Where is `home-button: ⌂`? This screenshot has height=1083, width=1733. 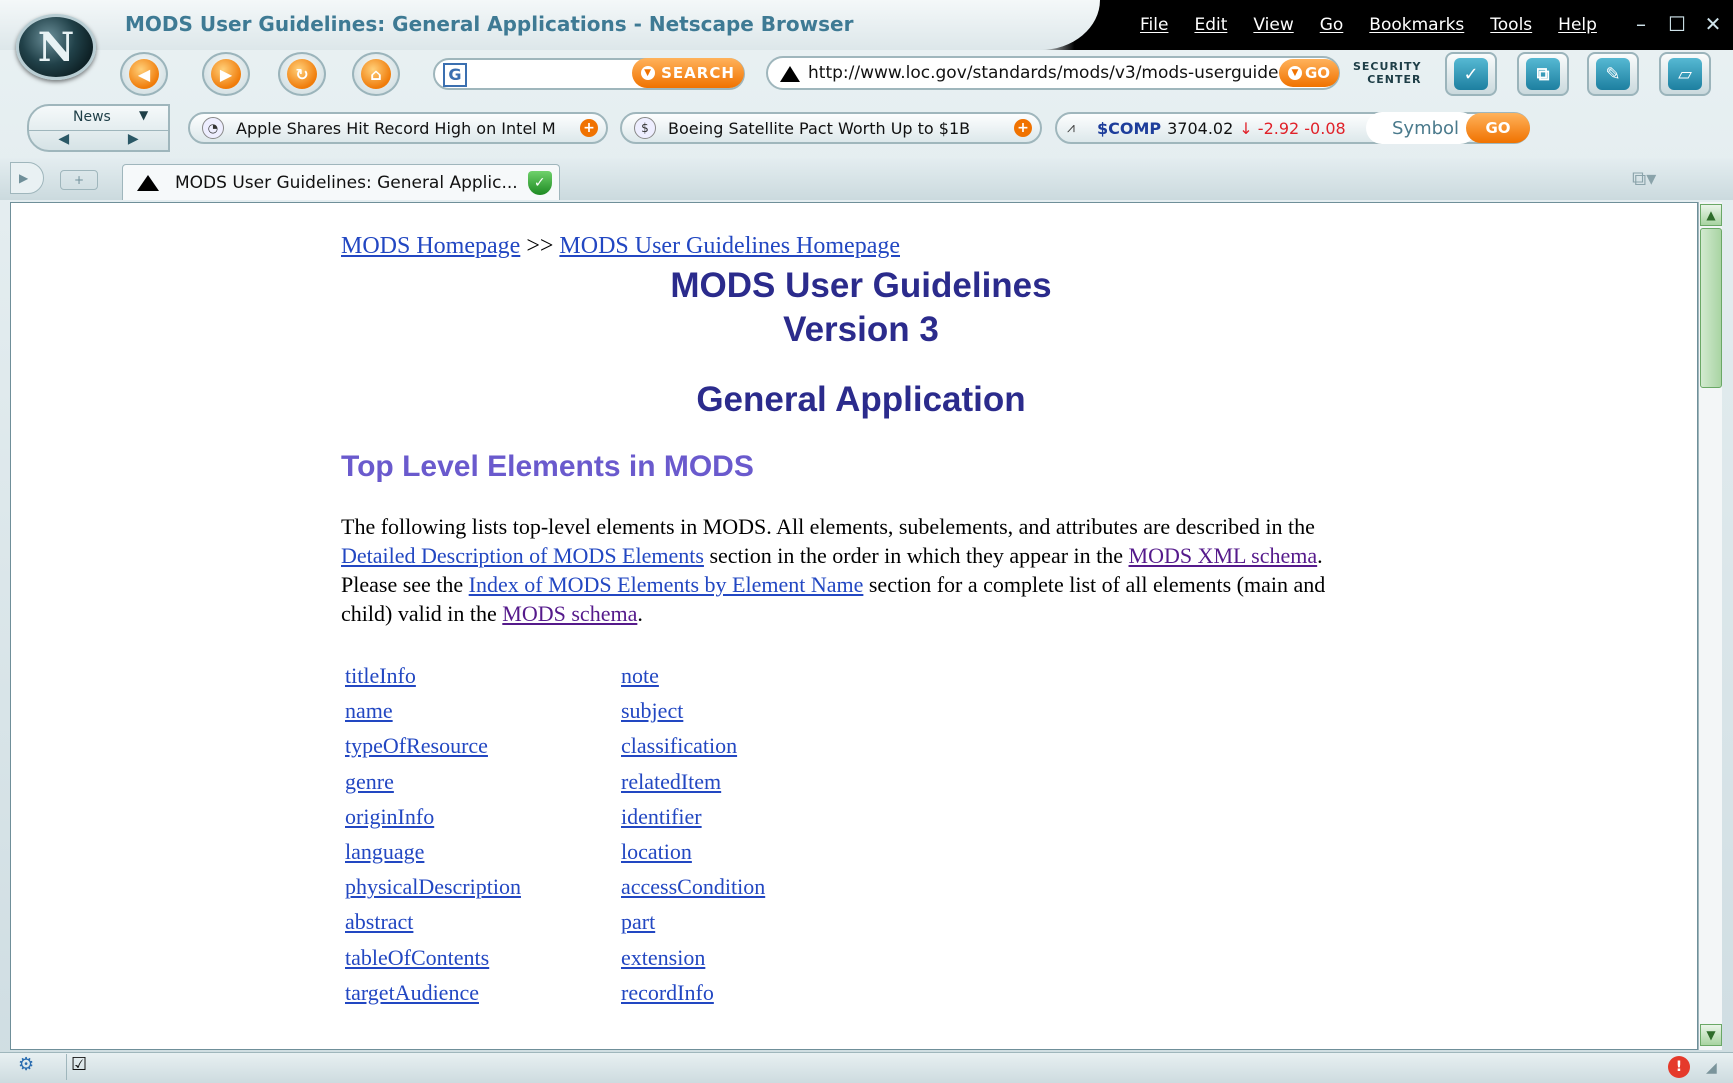 home-button: ⌂ is located at coordinates (376, 74).